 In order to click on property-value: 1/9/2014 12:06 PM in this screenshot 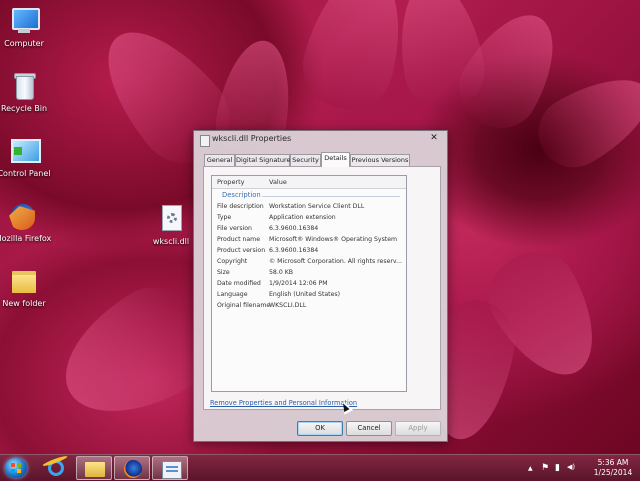, I will do `click(298, 283)`.